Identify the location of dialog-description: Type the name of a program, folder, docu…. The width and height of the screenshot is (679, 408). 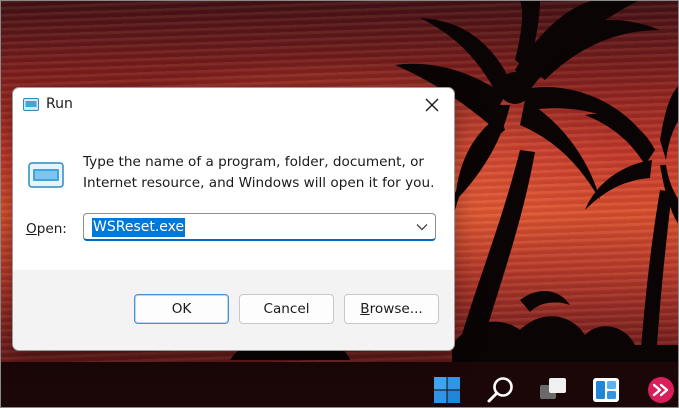
(259, 172).